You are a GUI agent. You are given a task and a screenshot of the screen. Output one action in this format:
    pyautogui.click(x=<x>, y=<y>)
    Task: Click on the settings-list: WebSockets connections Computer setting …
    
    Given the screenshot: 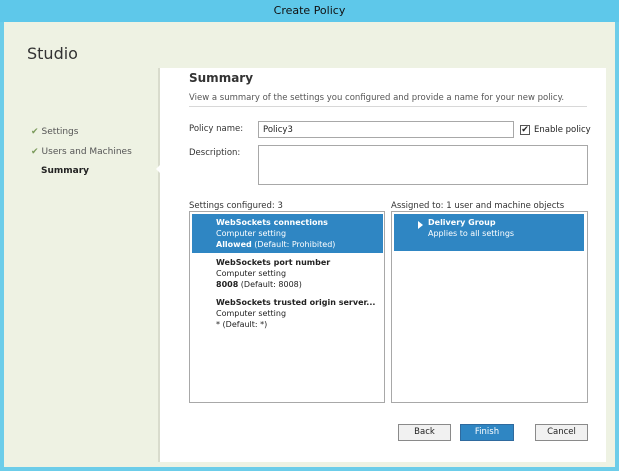 What is the action you would take?
    pyautogui.click(x=287, y=307)
    